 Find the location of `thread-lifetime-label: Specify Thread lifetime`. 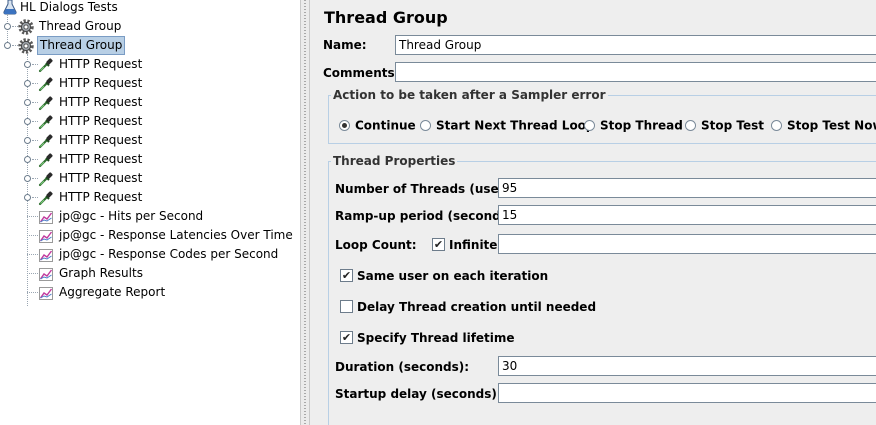

thread-lifetime-label: Specify Thread lifetime is located at coordinates (436, 338).